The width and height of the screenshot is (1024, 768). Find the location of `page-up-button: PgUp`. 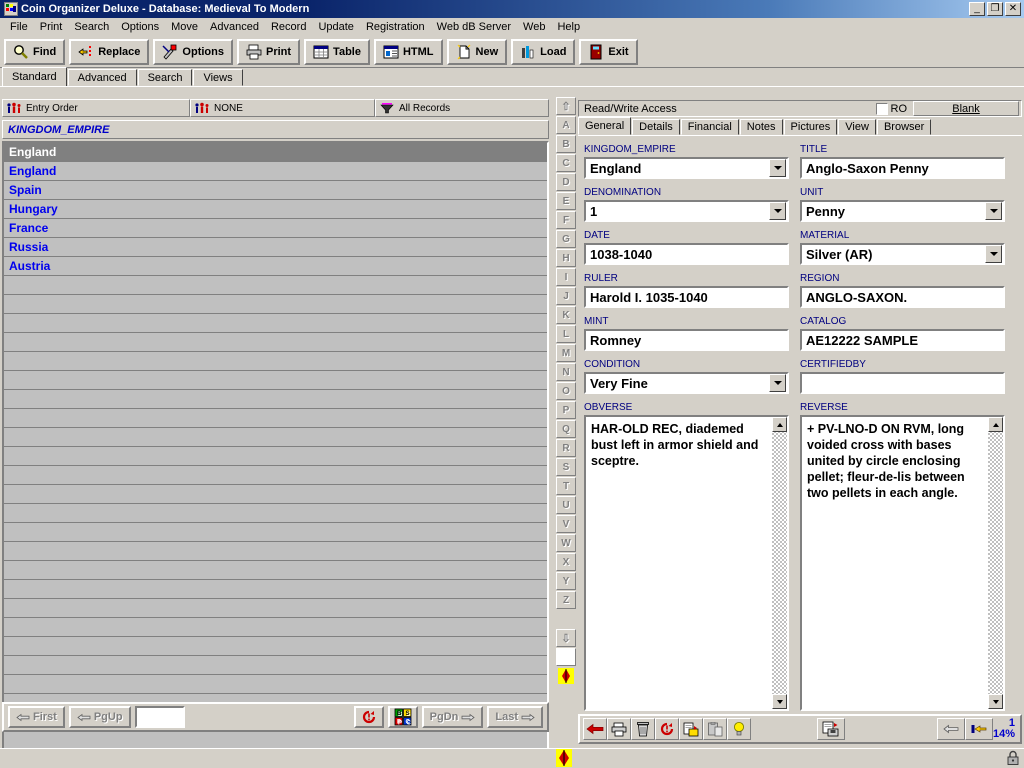

page-up-button: PgUp is located at coordinates (99, 717).